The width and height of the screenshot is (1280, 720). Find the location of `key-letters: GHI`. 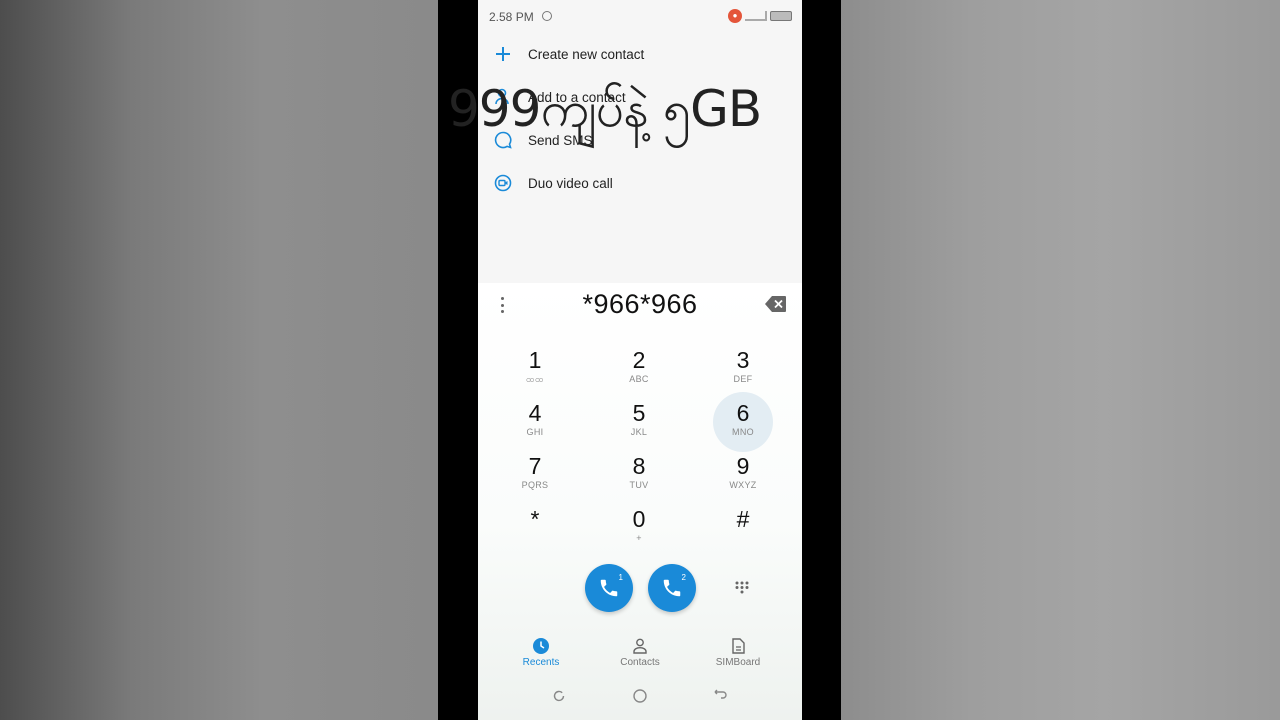

key-letters: GHI is located at coordinates (535, 432).